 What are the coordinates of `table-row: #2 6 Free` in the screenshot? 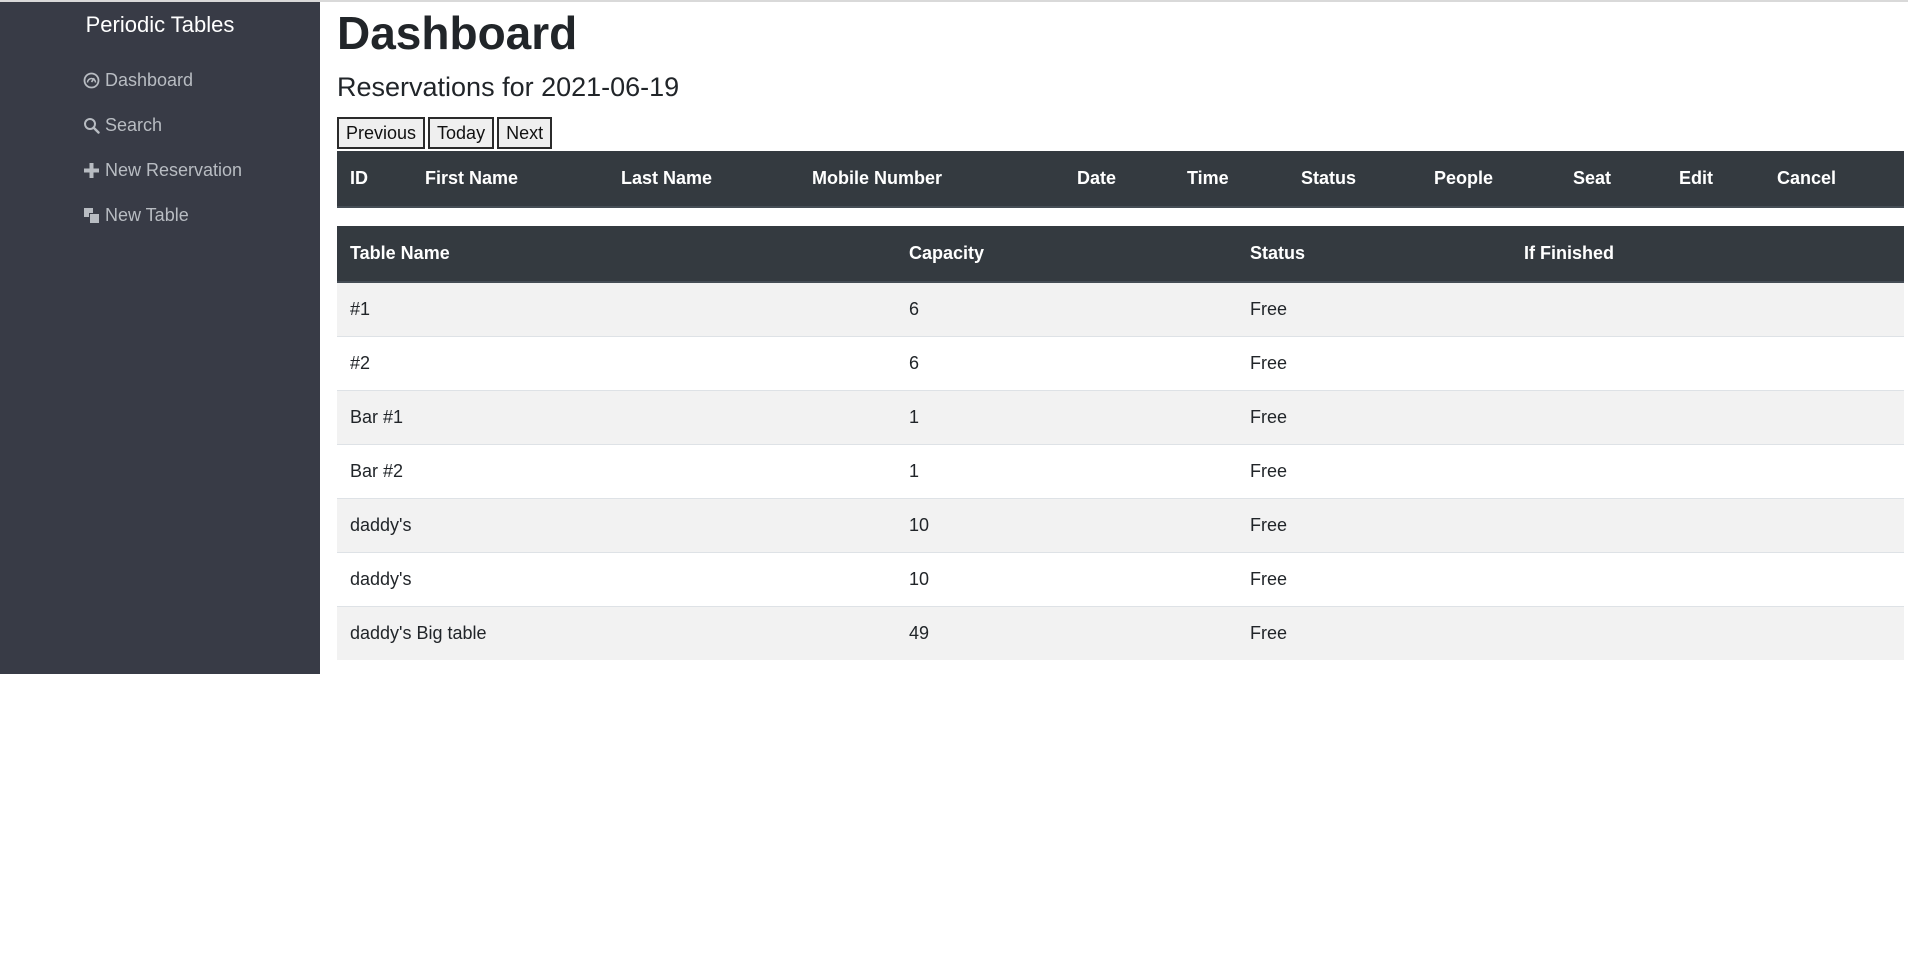 It's located at (1120, 362).